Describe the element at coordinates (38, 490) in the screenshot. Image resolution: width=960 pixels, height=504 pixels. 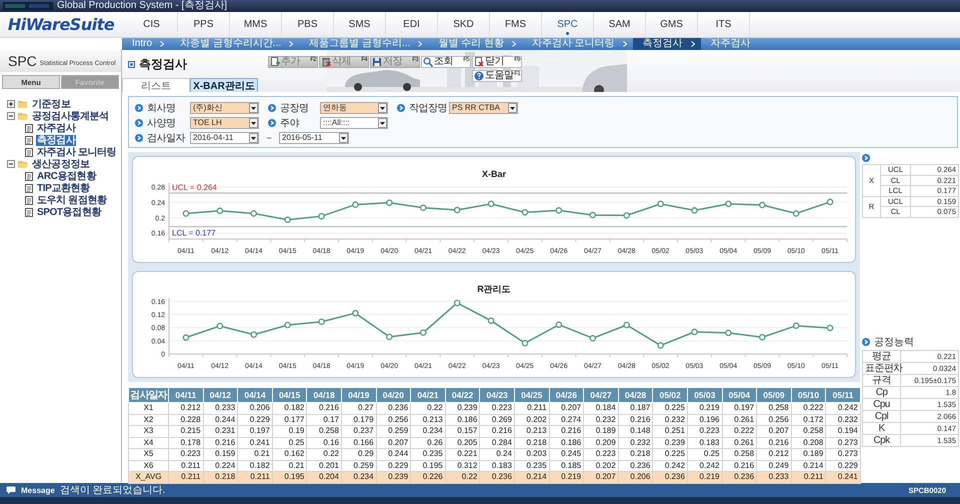
I see `status-label: Message` at that location.